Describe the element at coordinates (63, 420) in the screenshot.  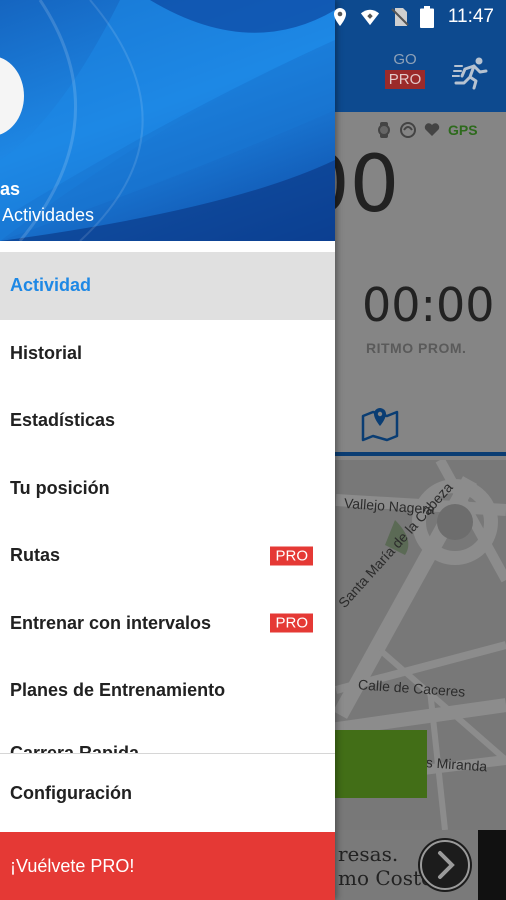
I see `menu-item-label: Estadísticas` at that location.